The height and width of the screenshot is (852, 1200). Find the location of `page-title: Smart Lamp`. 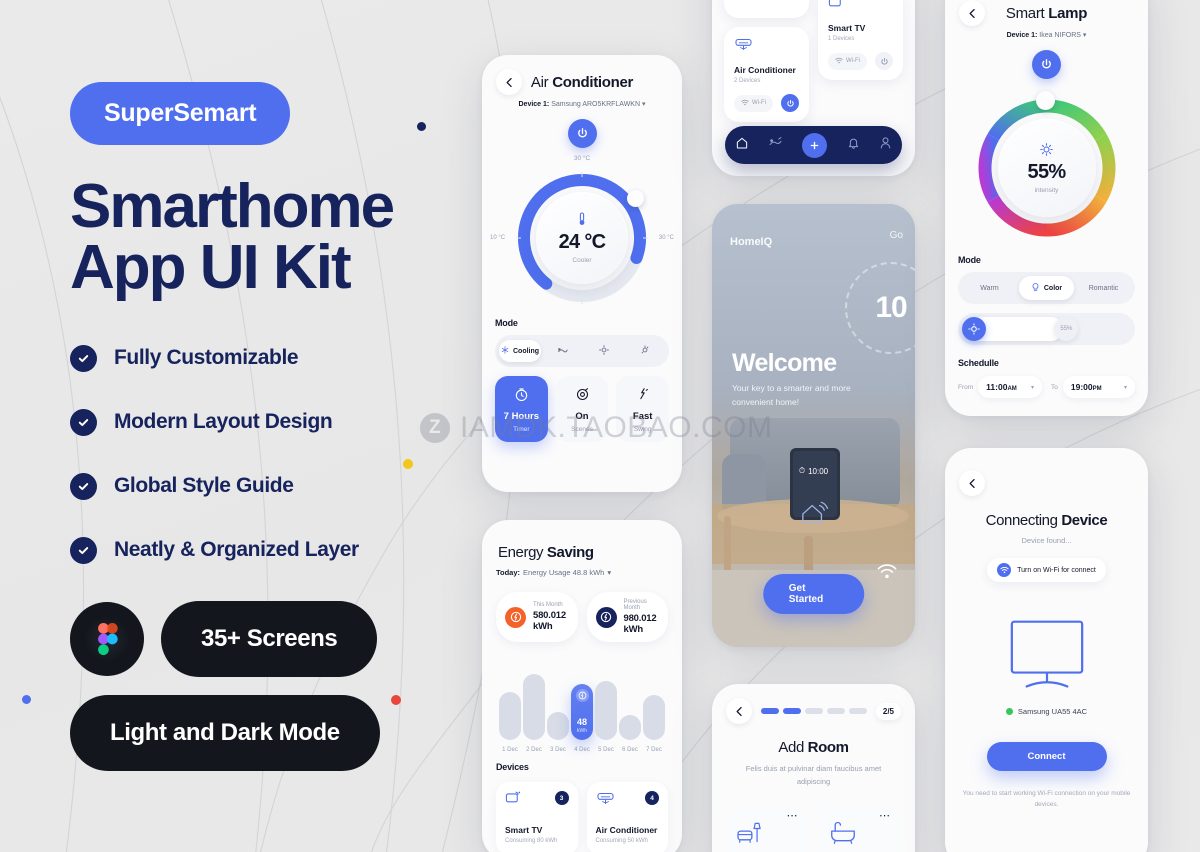

page-title: Smart Lamp is located at coordinates (1046, 13).